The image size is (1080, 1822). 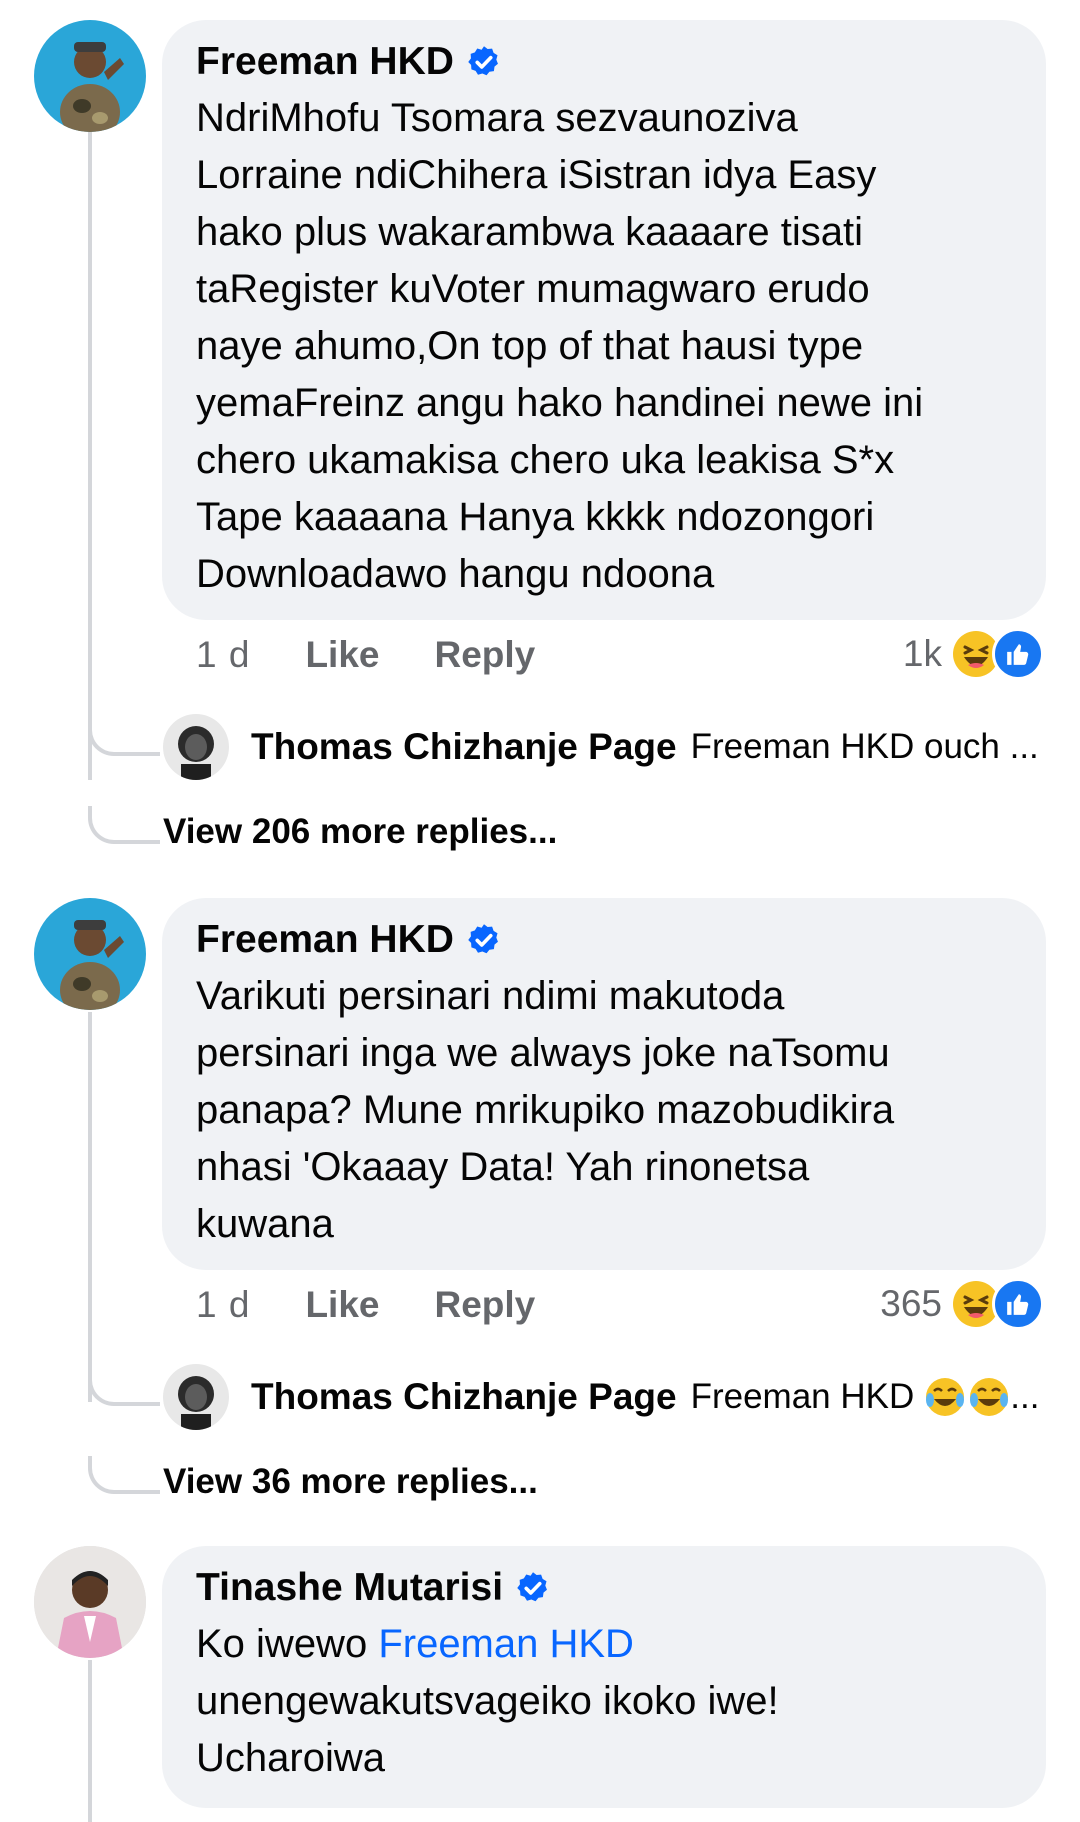 I want to click on reply-snippet: Freeman HKD, so click(x=802, y=1396).